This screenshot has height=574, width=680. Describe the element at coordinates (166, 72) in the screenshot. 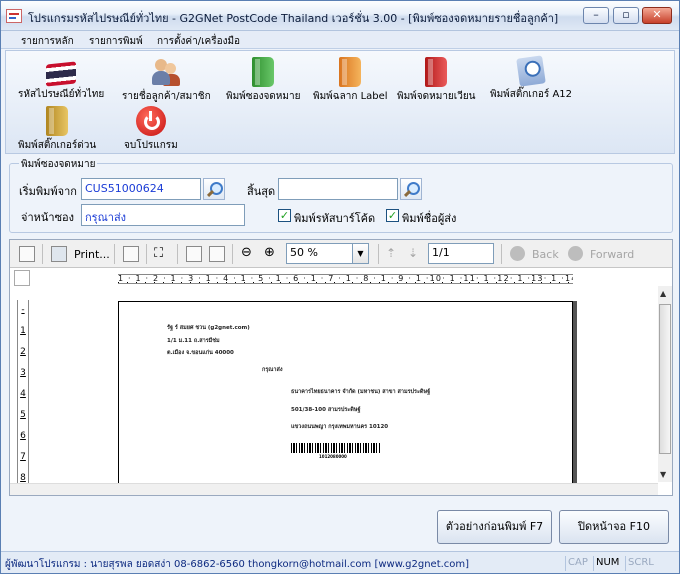

I see `users-icon` at that location.